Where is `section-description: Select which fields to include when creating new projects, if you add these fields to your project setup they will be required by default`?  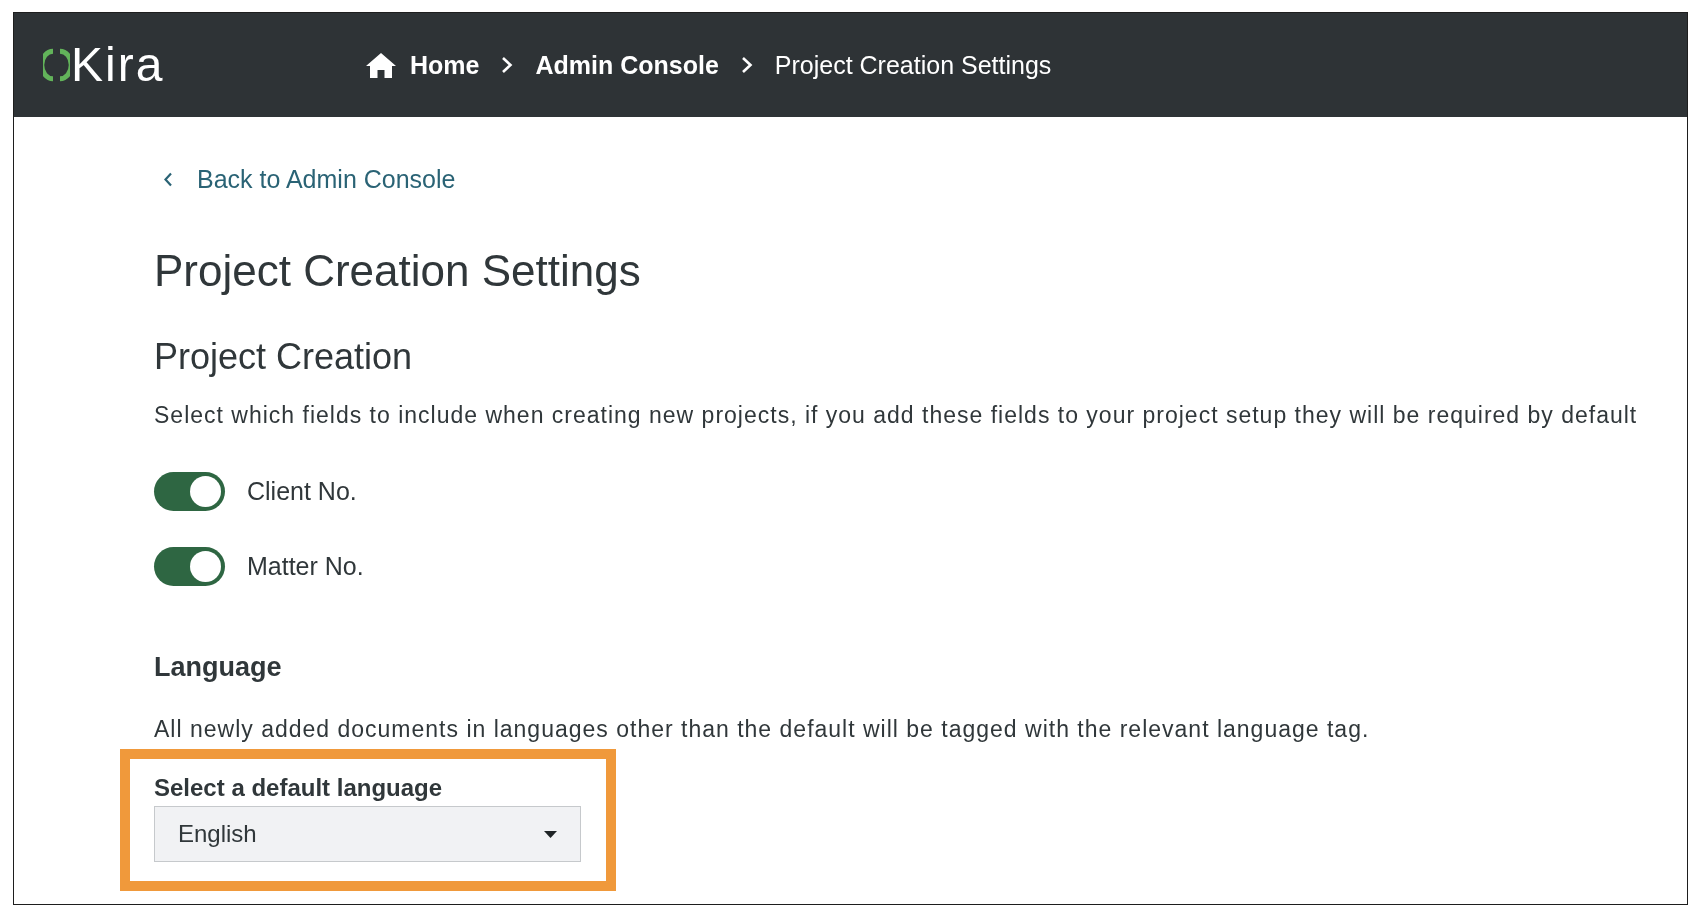
section-description: Select which fields to include when creating new projects, if you add these fields to your project setup they will be required by default is located at coordinates (896, 415).